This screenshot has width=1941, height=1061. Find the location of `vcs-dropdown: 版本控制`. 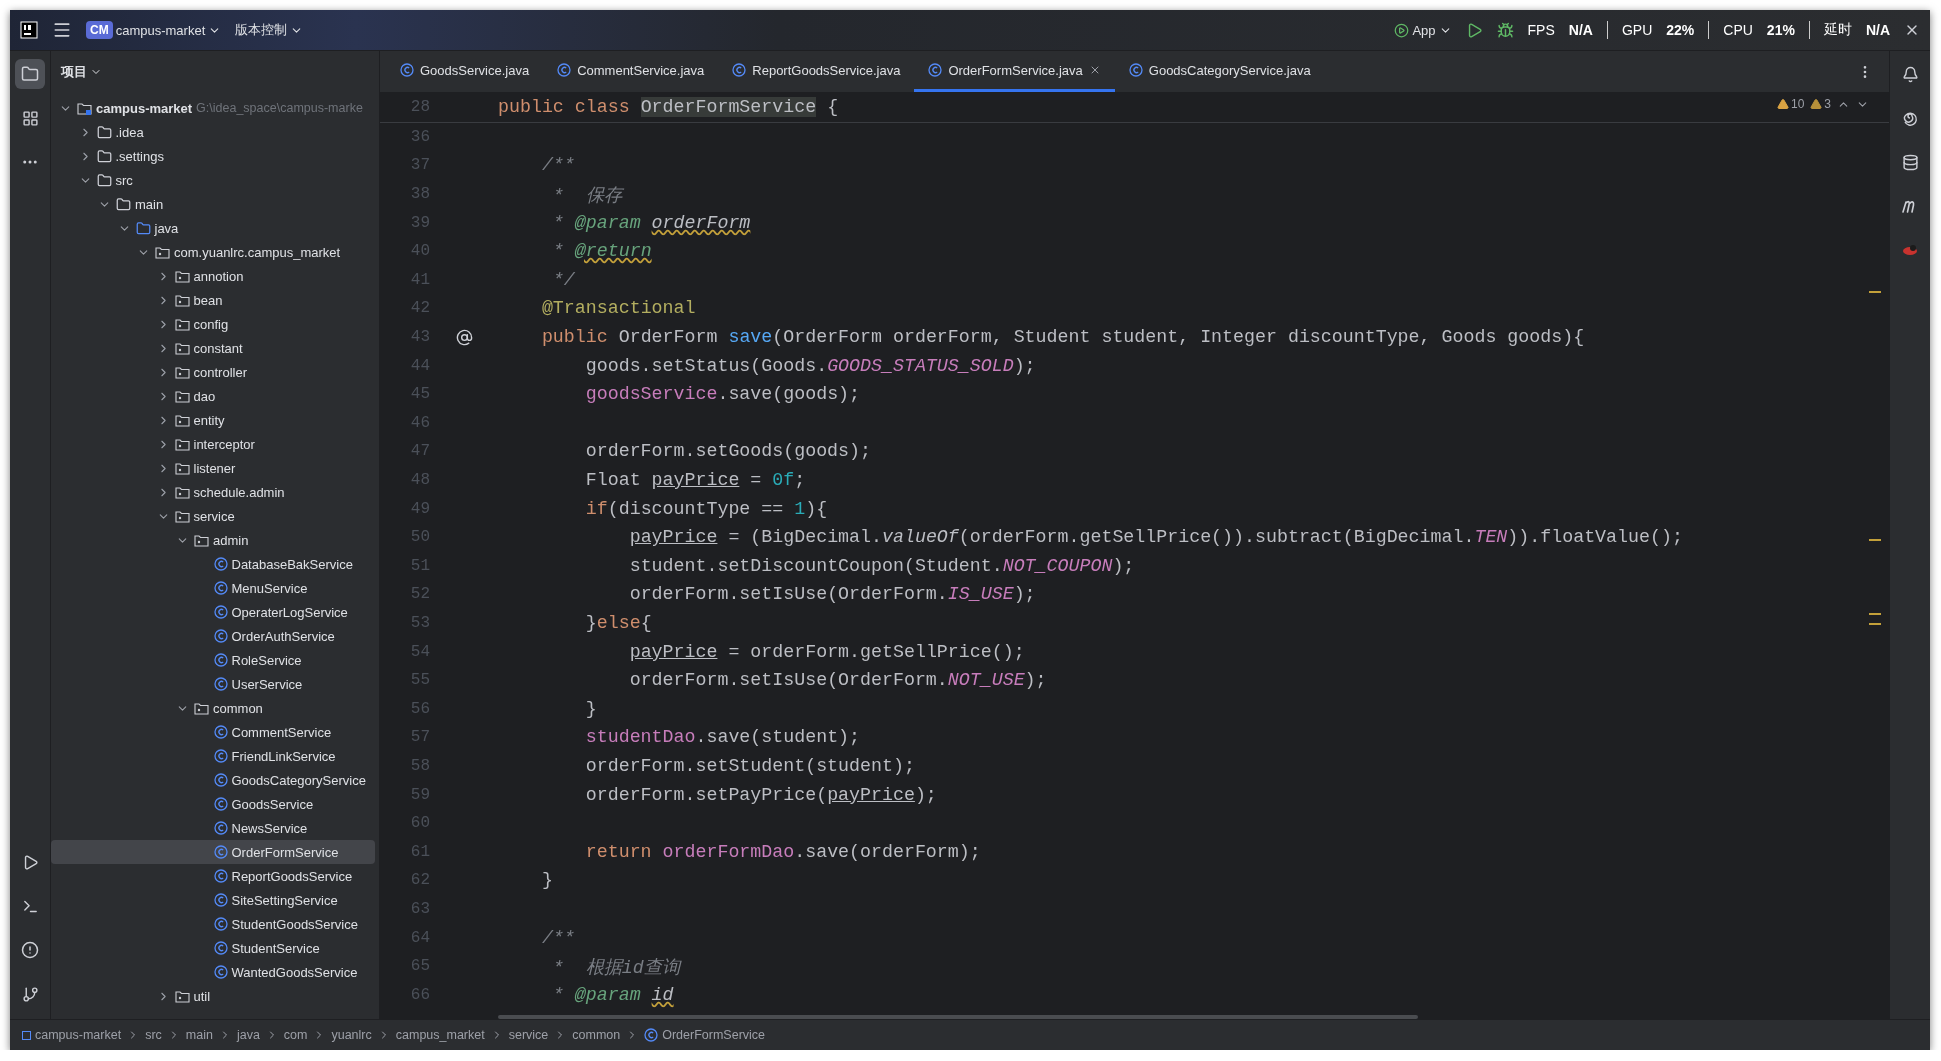

vcs-dropdown: 版本控制 is located at coordinates (269, 30).